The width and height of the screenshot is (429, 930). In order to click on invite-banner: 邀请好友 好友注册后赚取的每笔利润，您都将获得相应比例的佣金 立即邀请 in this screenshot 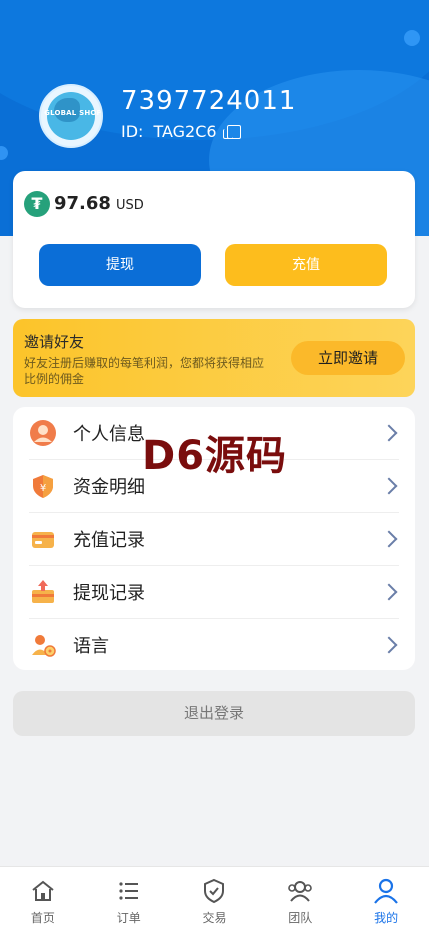, I will do `click(214, 358)`.